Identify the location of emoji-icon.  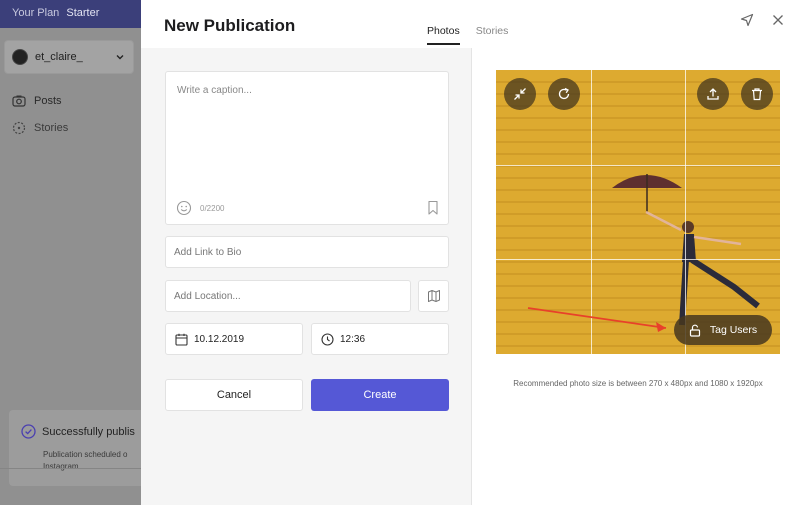
(184, 208).